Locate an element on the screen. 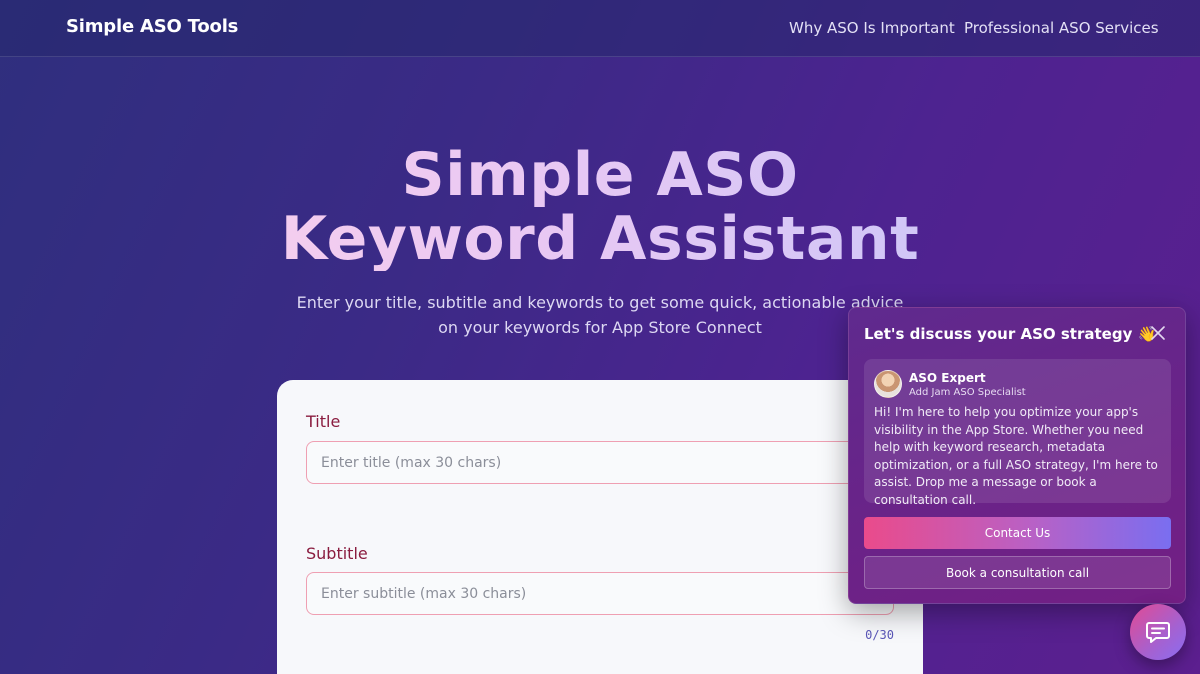  subtitle-char-counter: 0/30 is located at coordinates (879, 635).